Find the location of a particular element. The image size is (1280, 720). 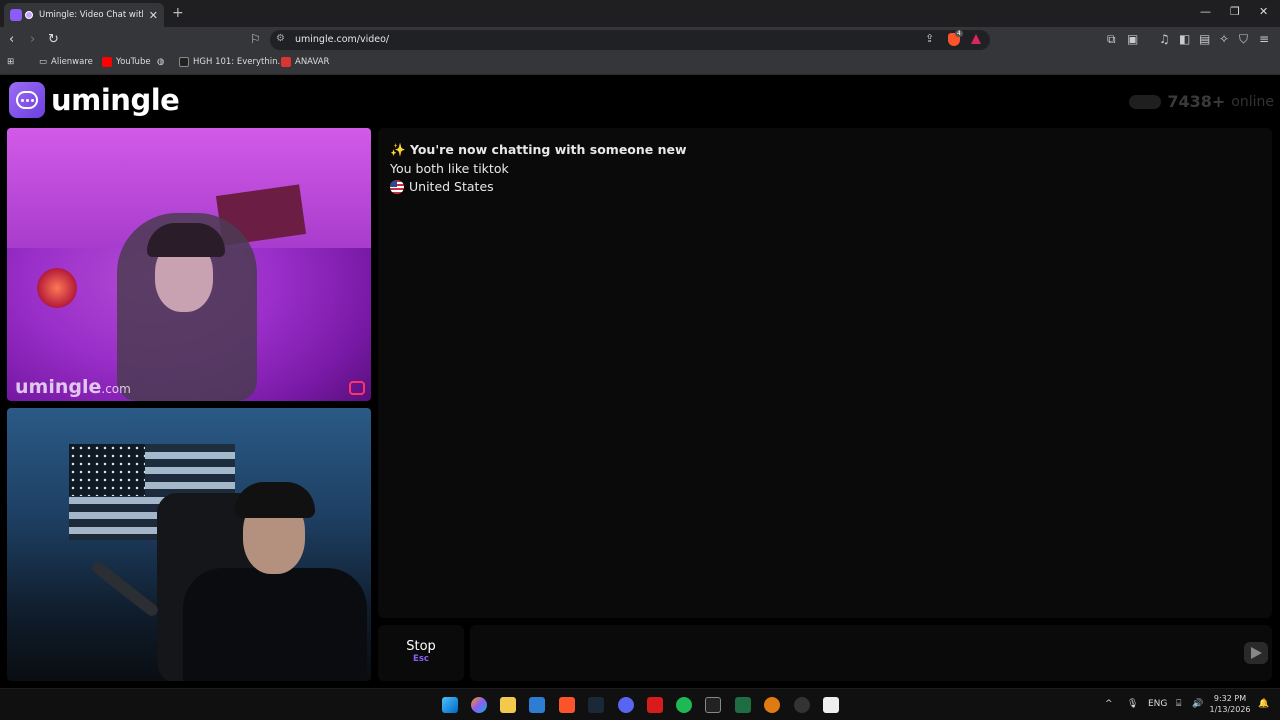

clock-date: 1/13/2026 is located at coordinates (1230, 709).